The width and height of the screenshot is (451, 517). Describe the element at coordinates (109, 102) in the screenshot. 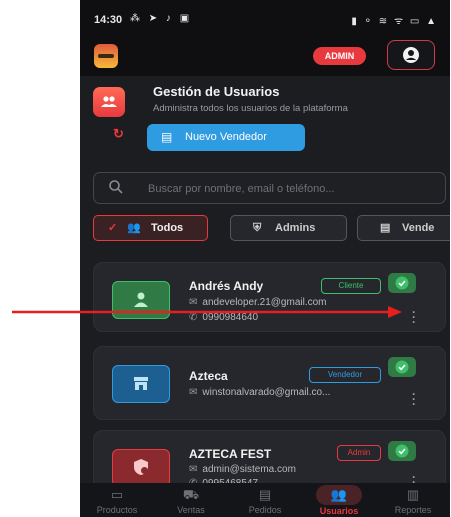

I see `users-group-icon` at that location.